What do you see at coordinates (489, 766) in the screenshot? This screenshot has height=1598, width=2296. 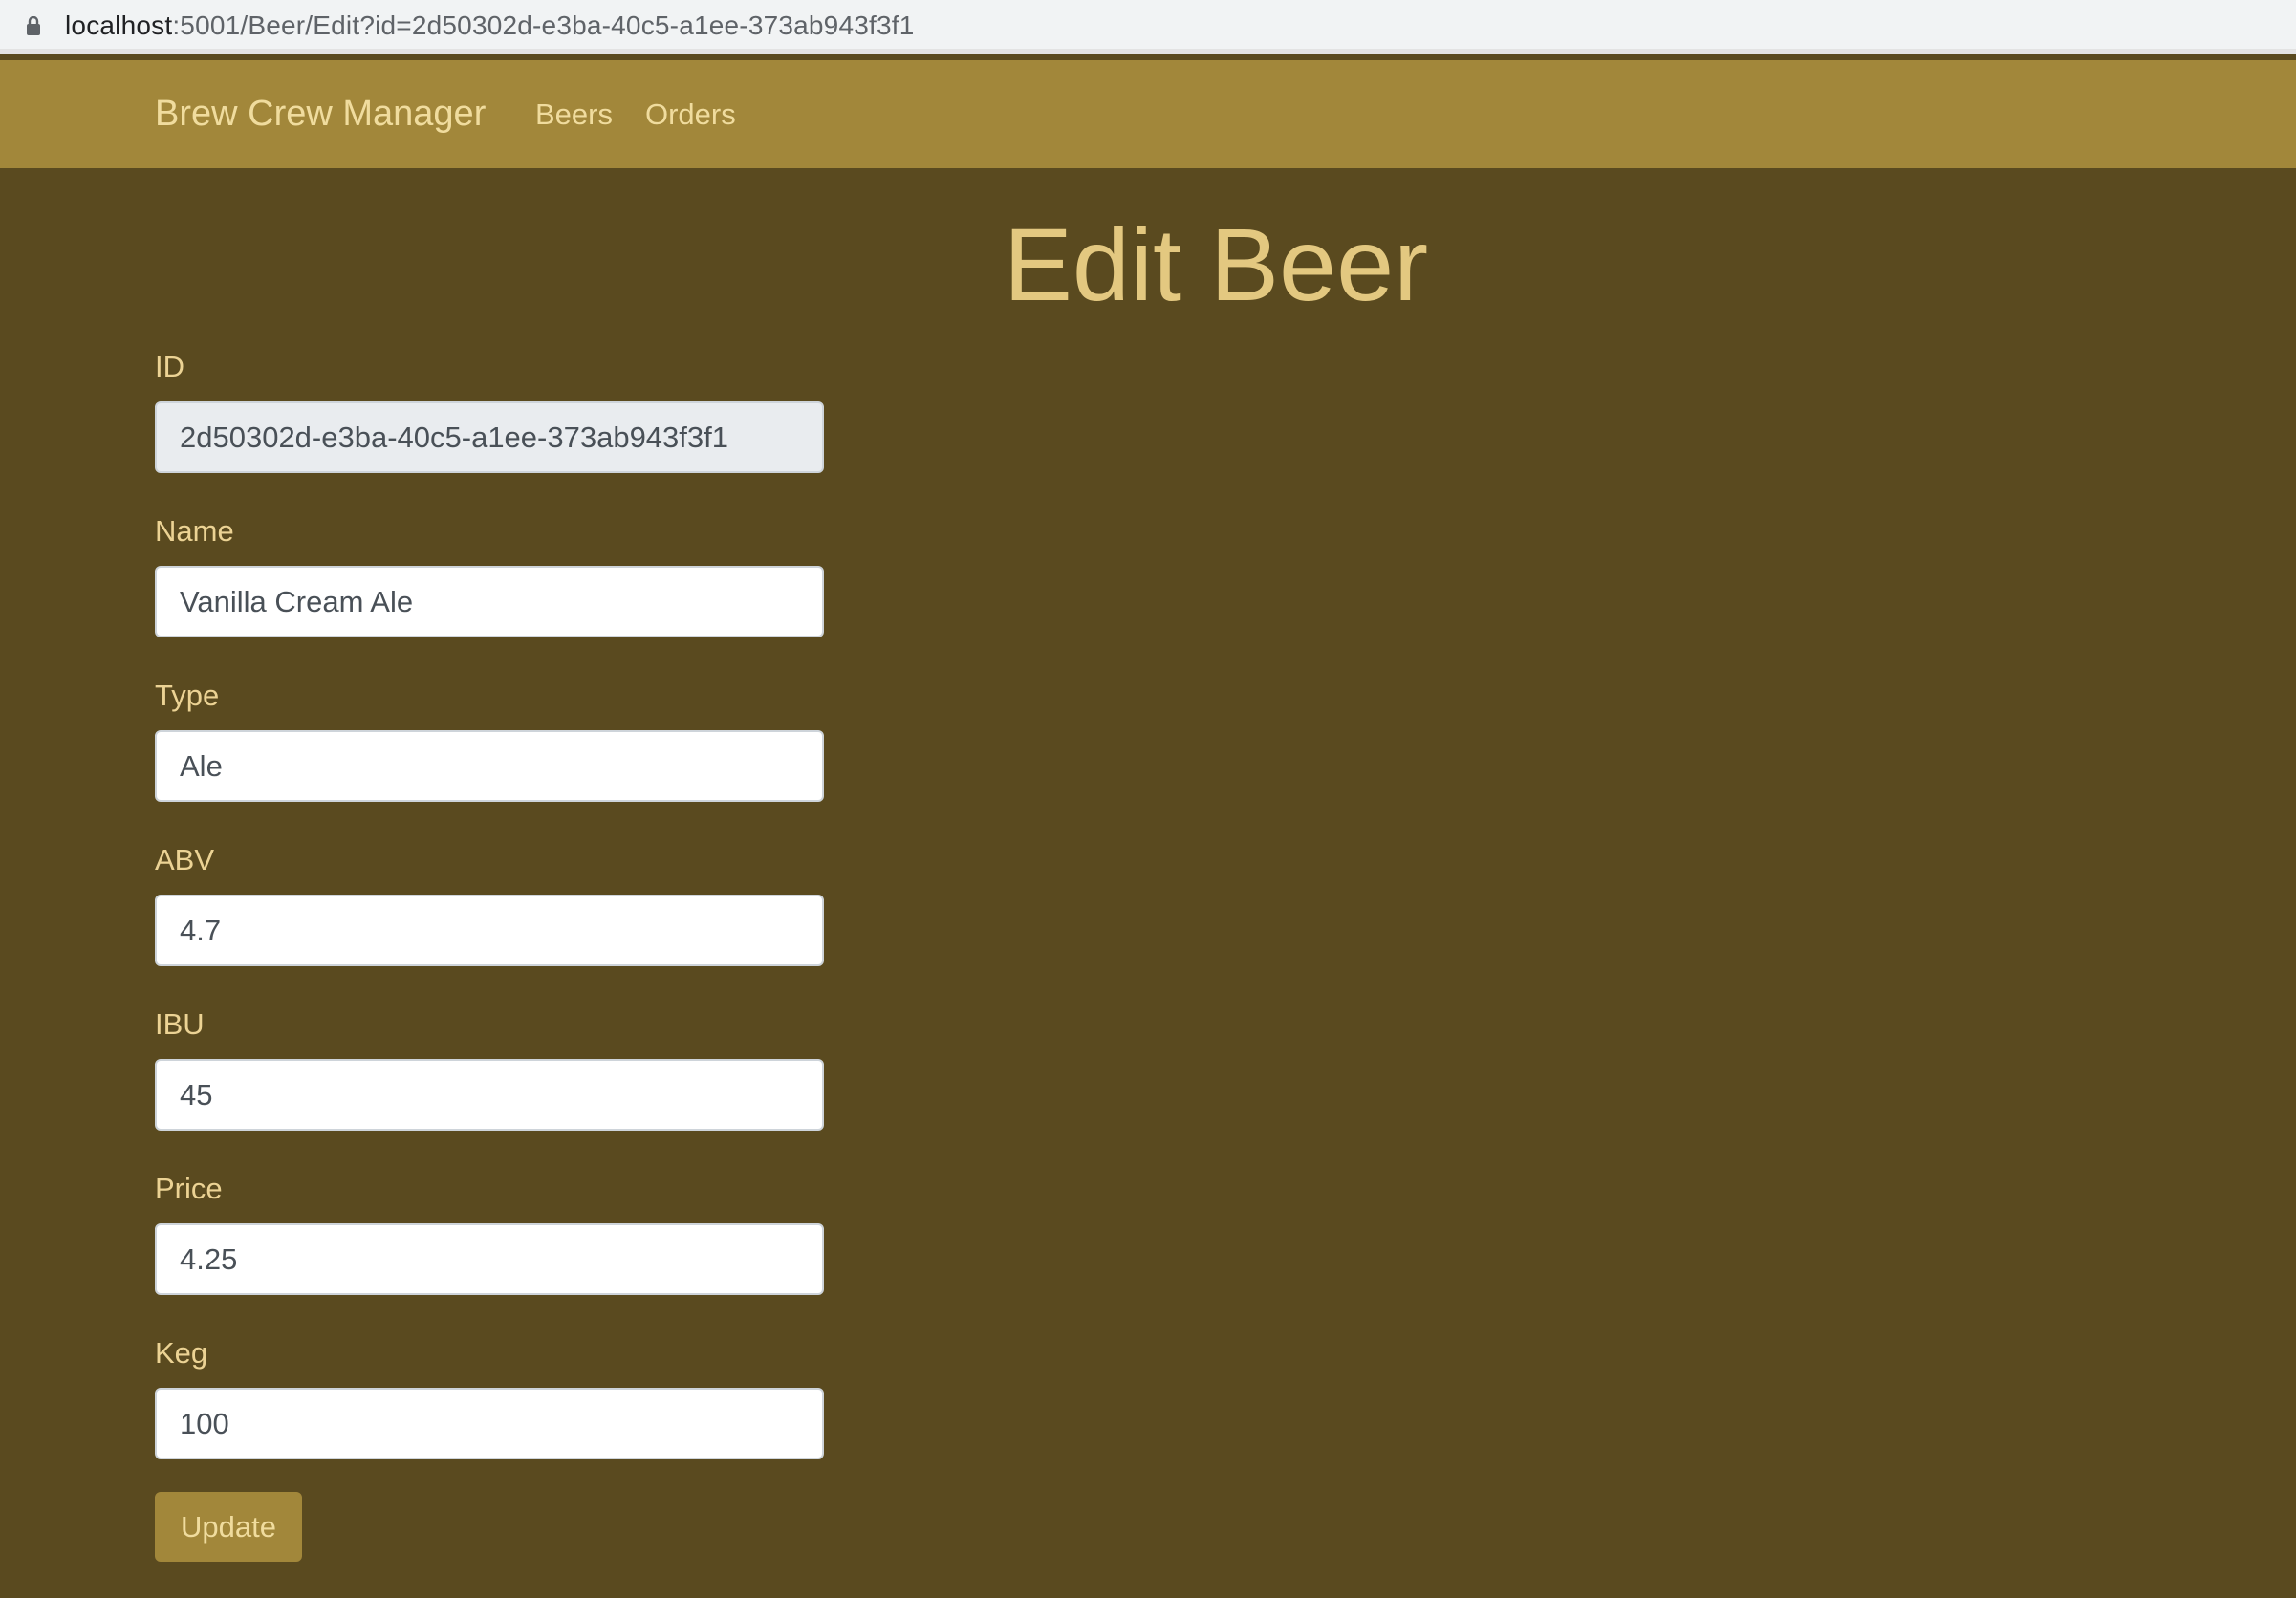 I see `type-field` at bounding box center [489, 766].